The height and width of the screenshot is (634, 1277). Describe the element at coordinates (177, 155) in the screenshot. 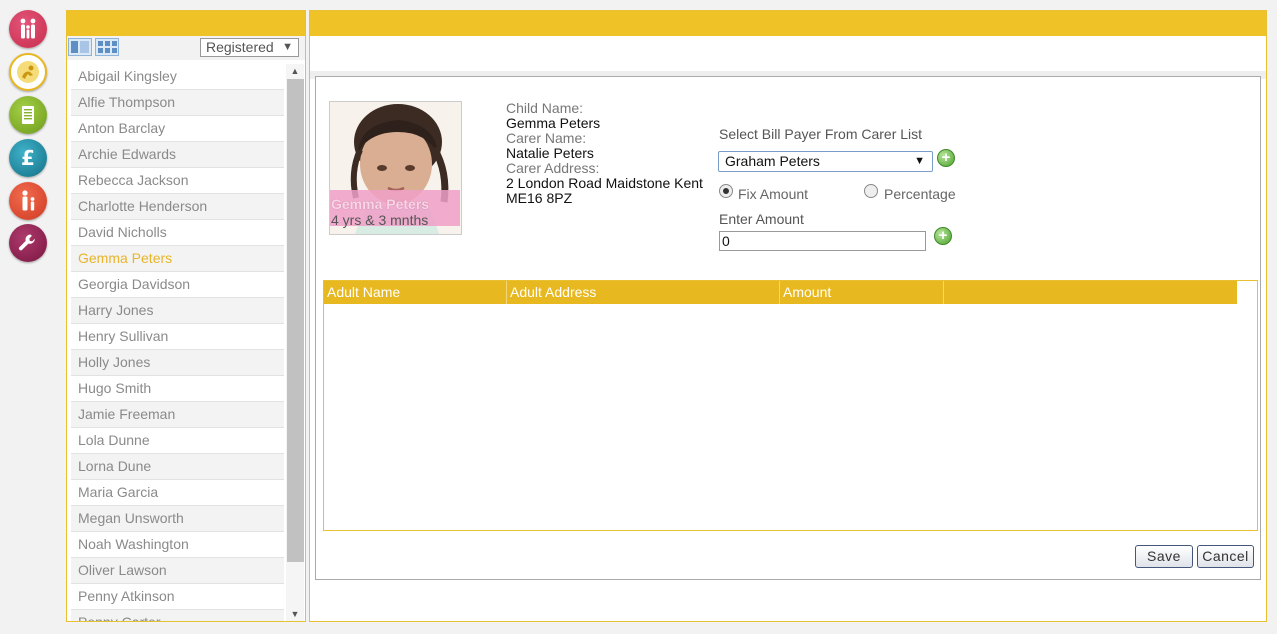

I see `child-list-item: Archie Edwards` at that location.